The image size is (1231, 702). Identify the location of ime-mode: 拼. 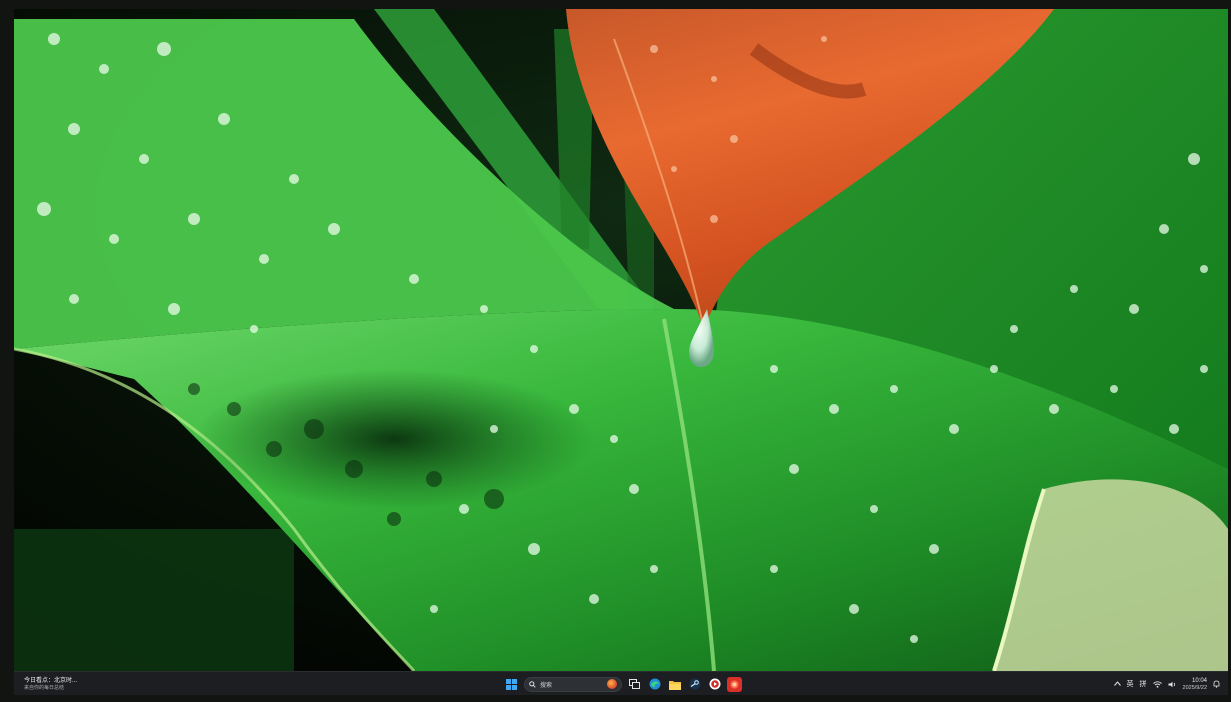
(1143, 684).